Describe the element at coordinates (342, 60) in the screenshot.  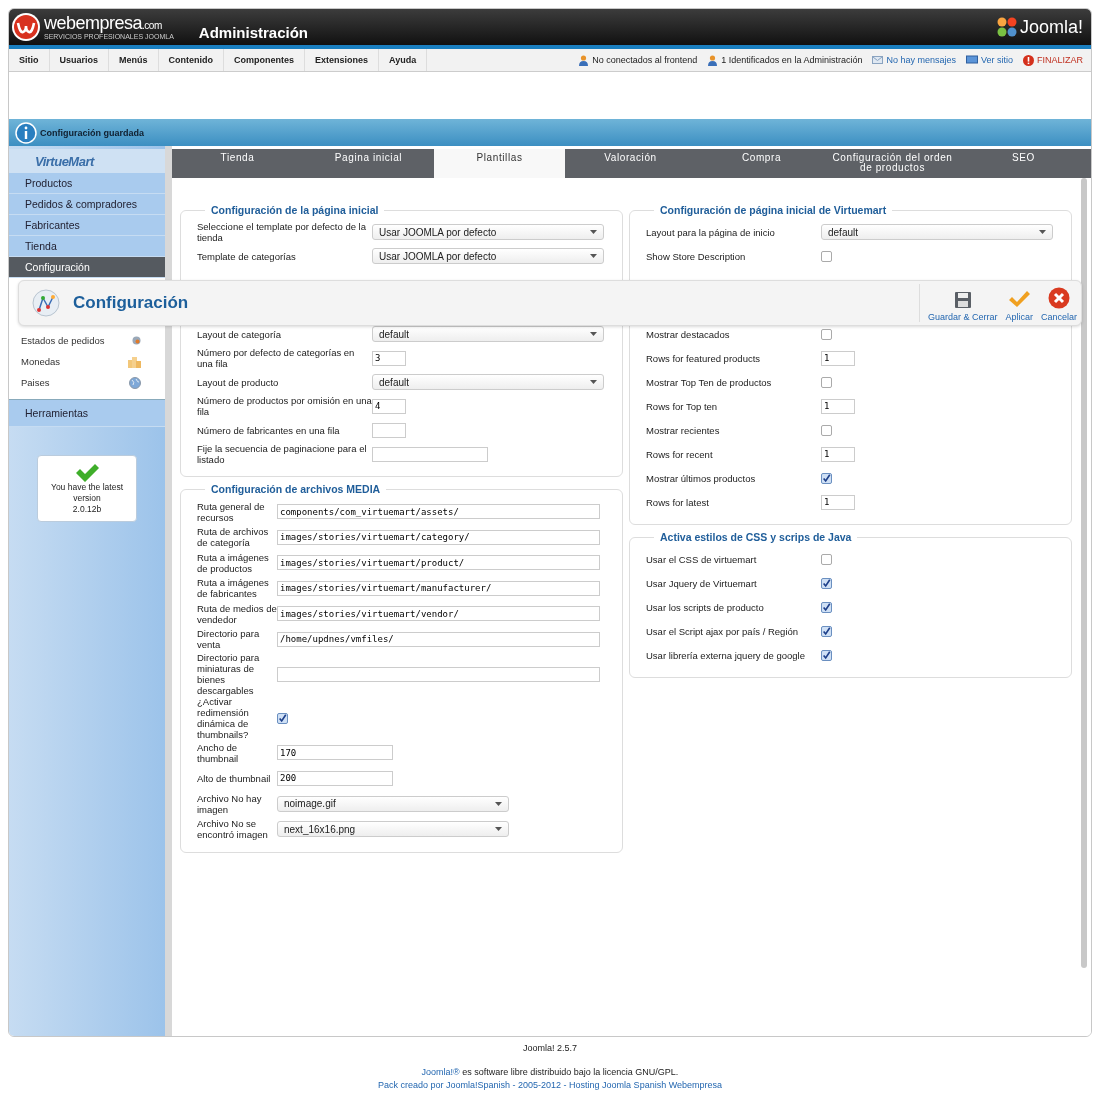
I see `menu-item: Extensiones` at that location.